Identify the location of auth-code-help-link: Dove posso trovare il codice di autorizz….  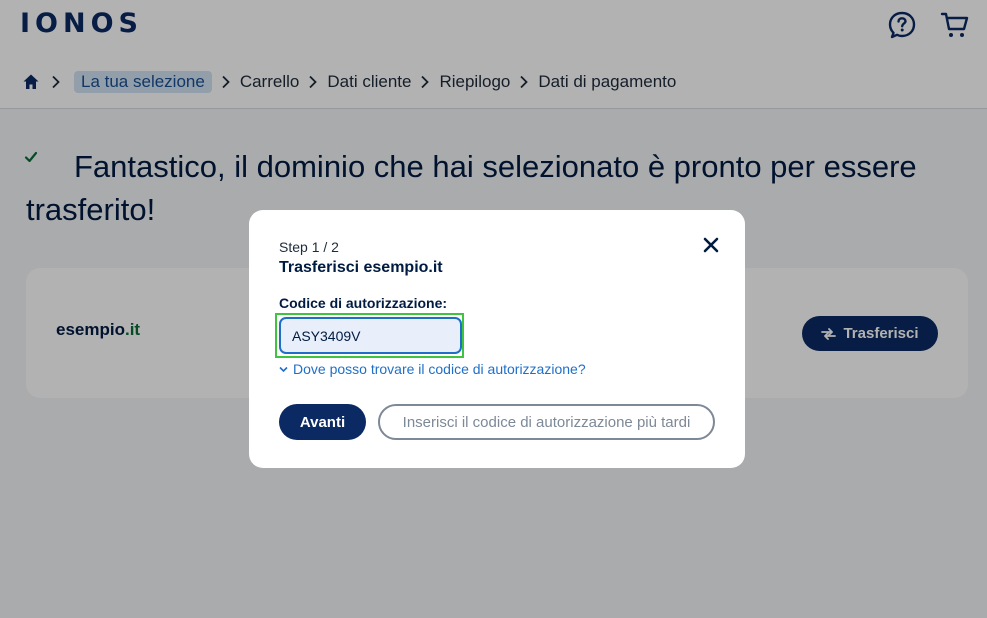
(432, 369).